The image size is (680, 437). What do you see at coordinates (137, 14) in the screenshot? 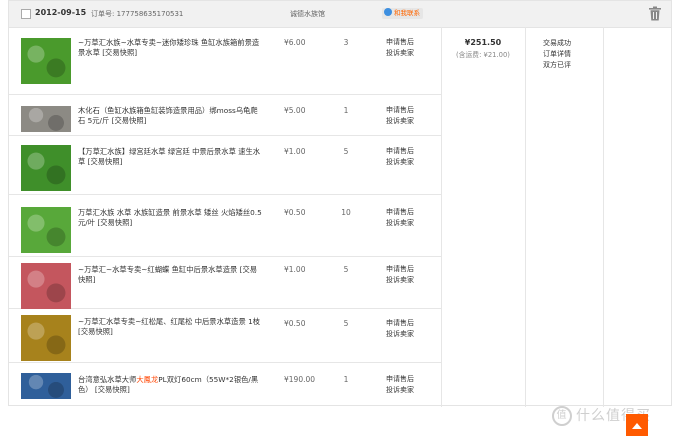
I see `order-number: 订单号: 177758635170531` at bounding box center [137, 14].